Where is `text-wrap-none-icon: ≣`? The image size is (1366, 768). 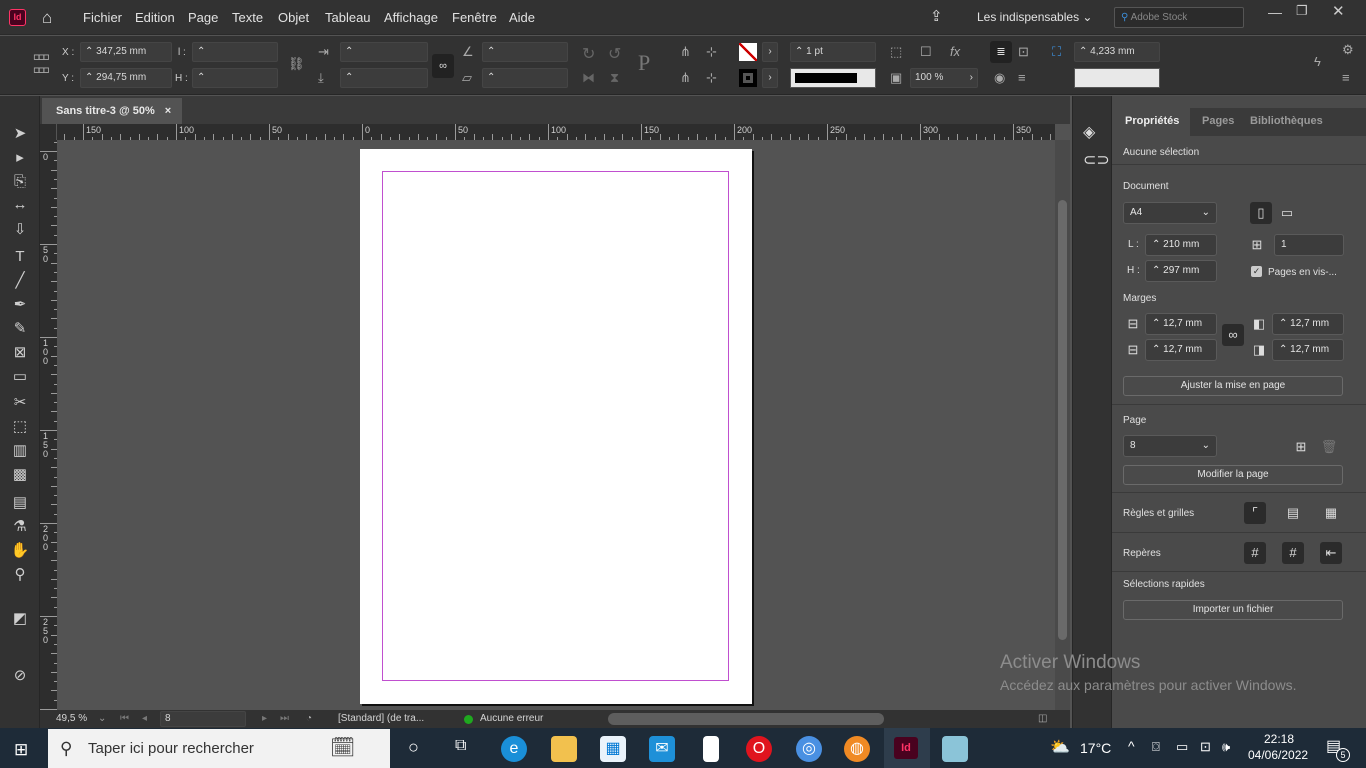
text-wrap-none-icon: ≣ is located at coordinates (1001, 52).